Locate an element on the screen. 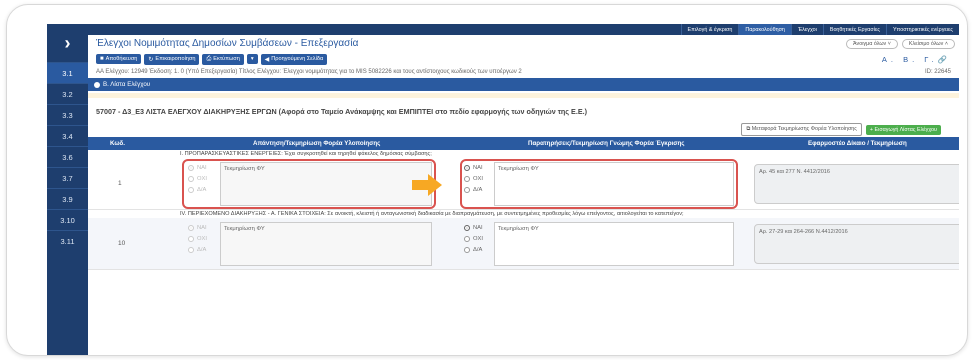 This screenshot has width=975, height=360. refresh-button: ↻ Επικαιροποίηση is located at coordinates (172, 59).